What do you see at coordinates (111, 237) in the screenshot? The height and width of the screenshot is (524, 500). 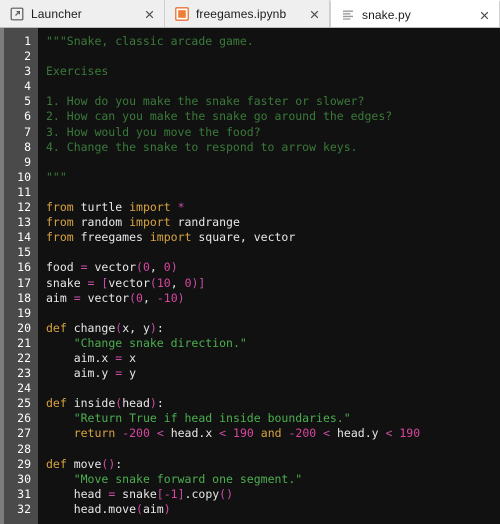 I see `code-token-plain: freegames` at bounding box center [111, 237].